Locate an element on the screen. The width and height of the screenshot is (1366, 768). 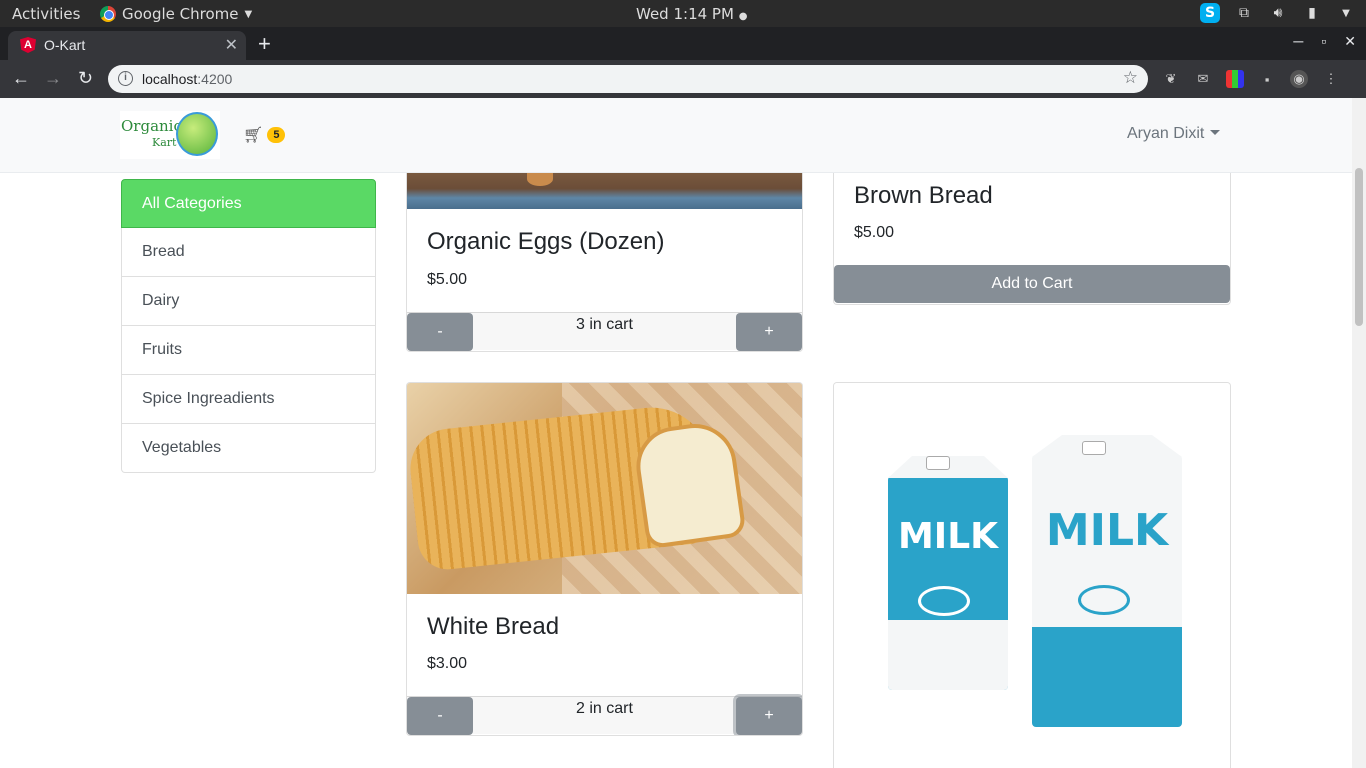
maximize-icon: ▫ is located at coordinates (1323, 41).